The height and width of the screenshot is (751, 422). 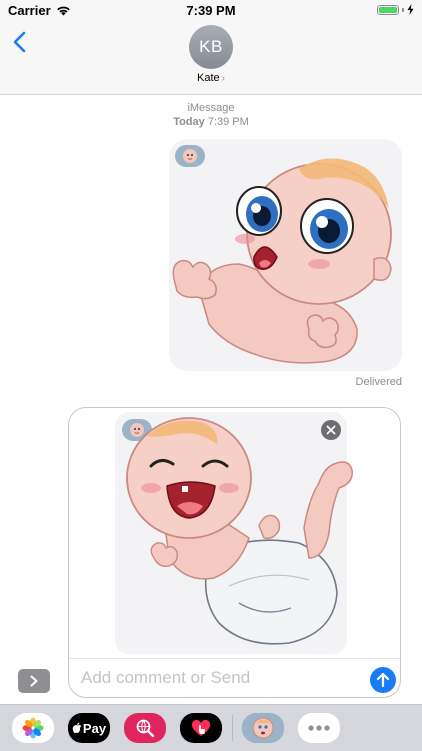 I want to click on delivery-status: Delivered, so click(x=378, y=382).